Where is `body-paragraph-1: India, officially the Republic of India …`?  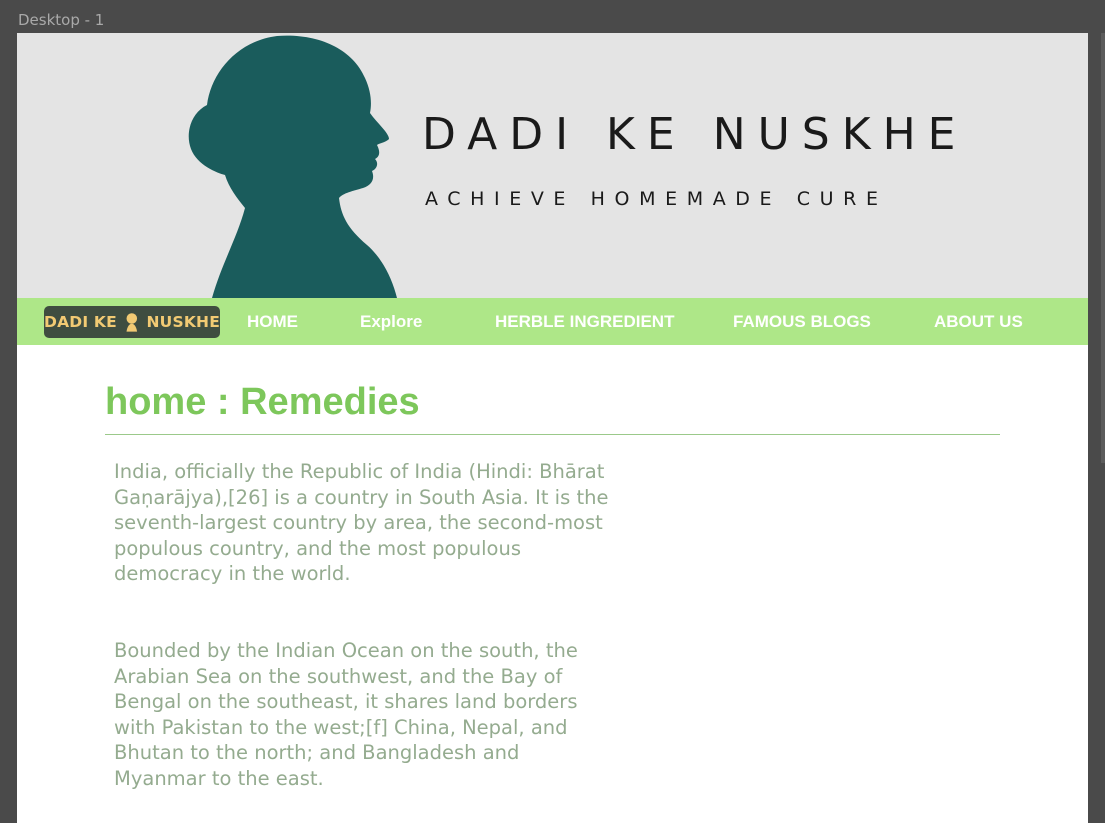
body-paragraph-1: India, officially the Republic of India … is located at coordinates (361, 523).